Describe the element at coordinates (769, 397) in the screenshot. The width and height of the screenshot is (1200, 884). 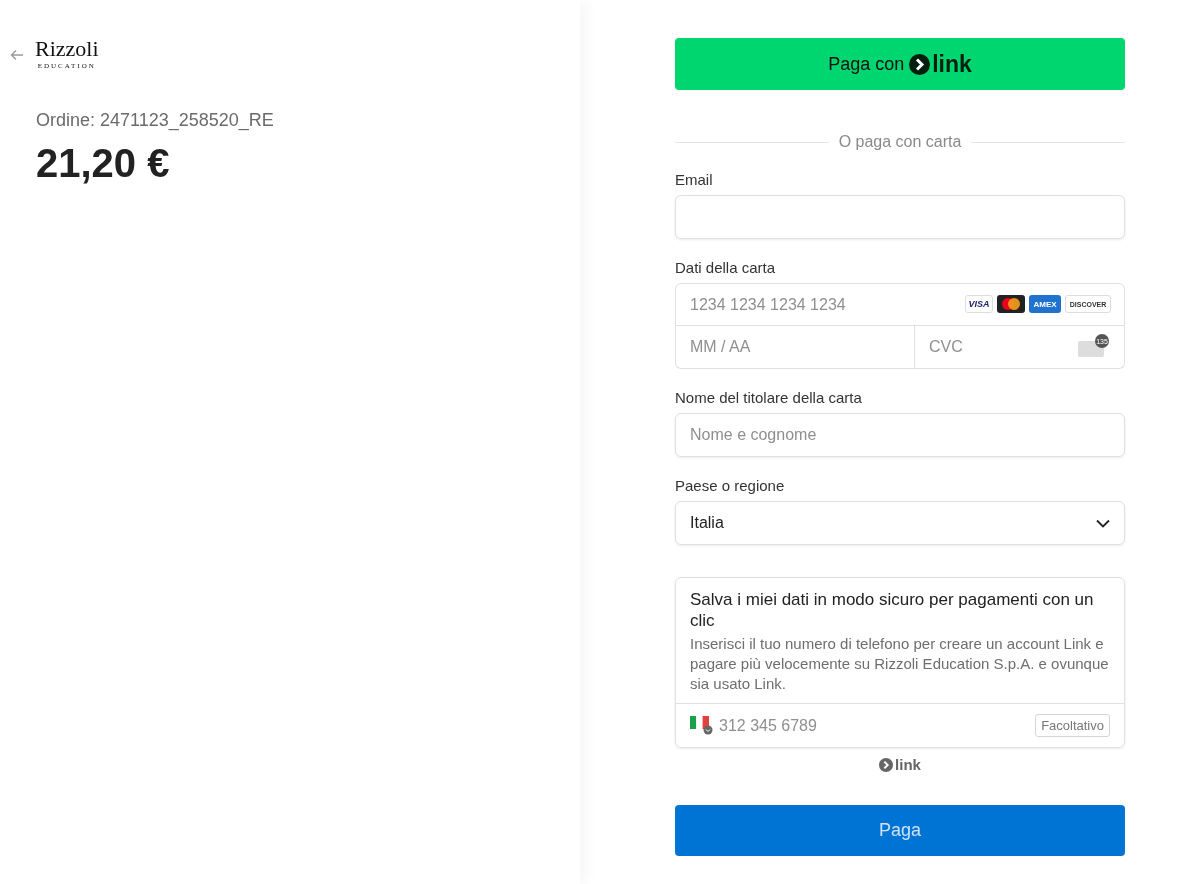
I see `field-label: Nome del titolare della carta` at that location.